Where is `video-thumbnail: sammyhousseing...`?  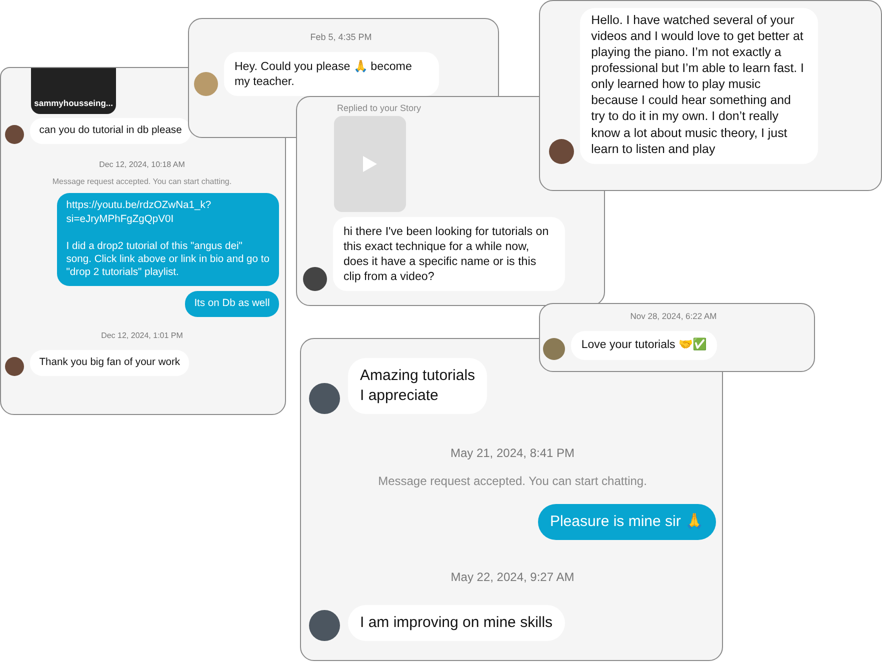 video-thumbnail: sammyhousseing... is located at coordinates (73, 91).